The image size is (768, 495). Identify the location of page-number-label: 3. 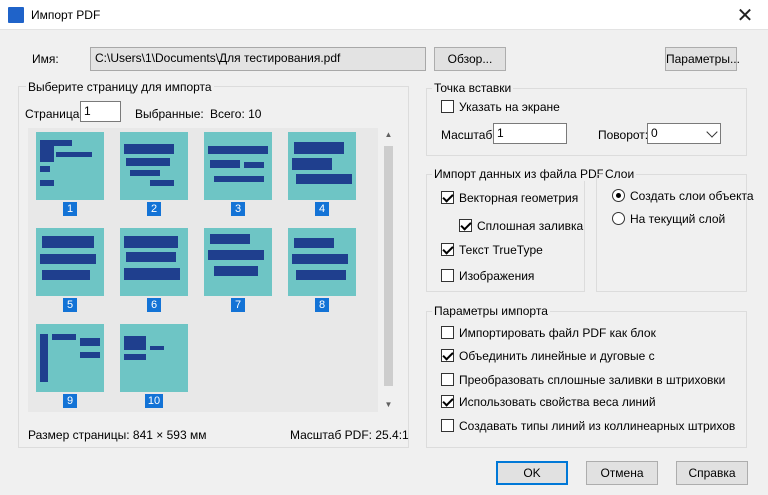
(238, 209).